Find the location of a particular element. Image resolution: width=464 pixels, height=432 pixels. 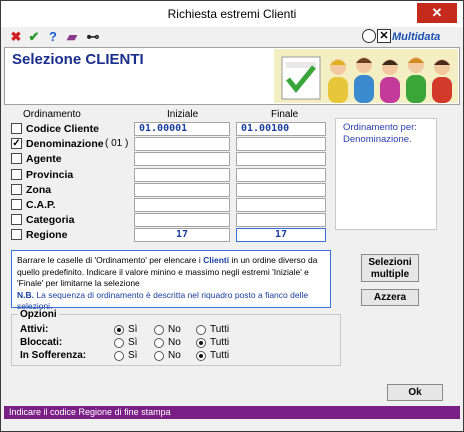

option-row: In Sofferenza: Sì No Tutti is located at coordinates (170, 356).